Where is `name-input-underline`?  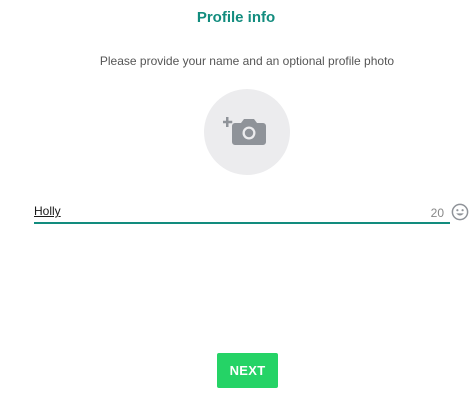 name-input-underline is located at coordinates (242, 223).